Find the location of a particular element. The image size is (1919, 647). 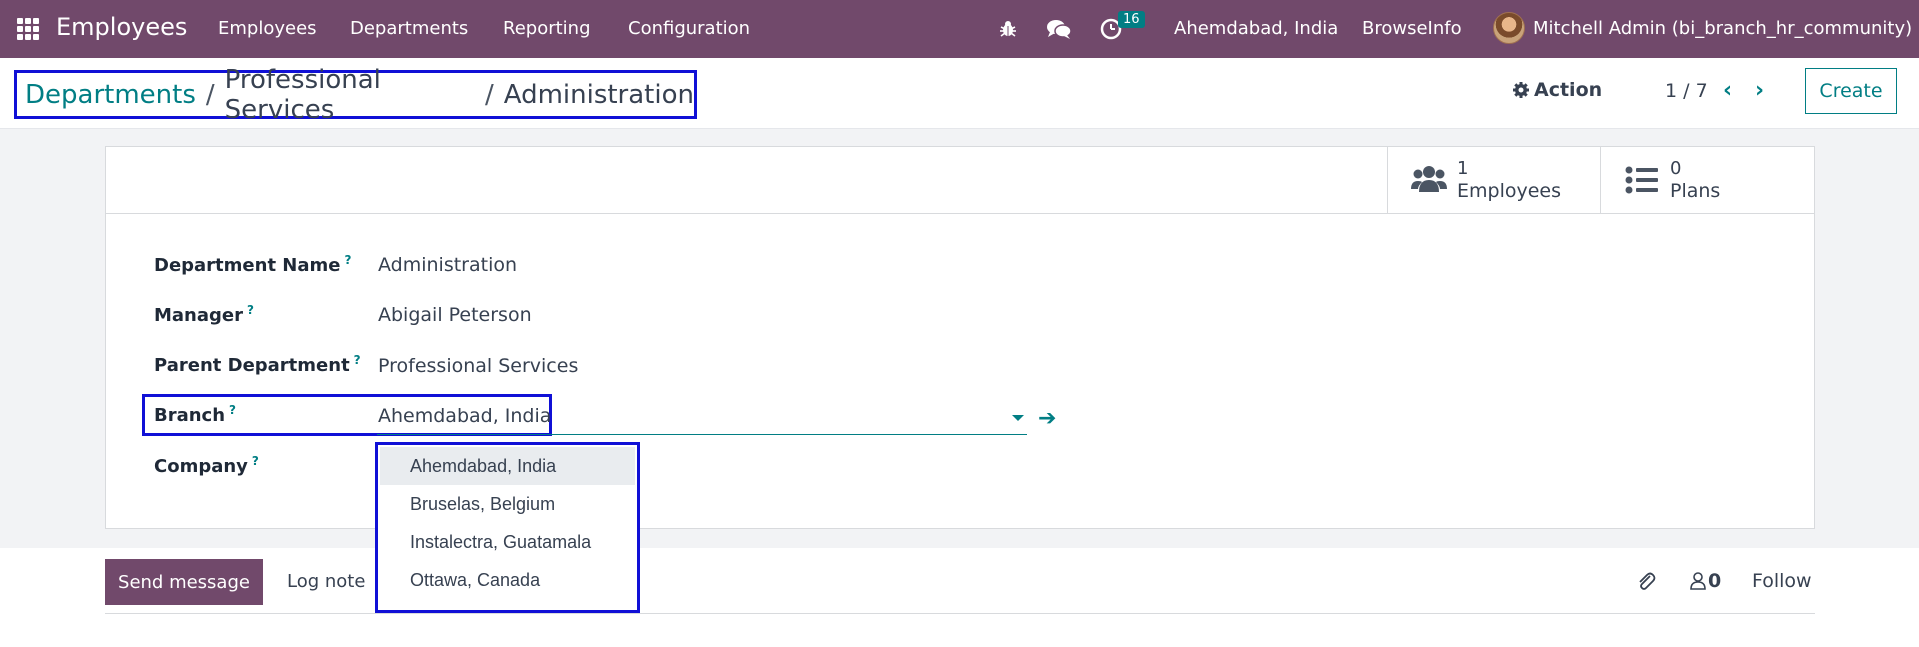

breadcrumb-departments-link: Departments is located at coordinates (110, 95).